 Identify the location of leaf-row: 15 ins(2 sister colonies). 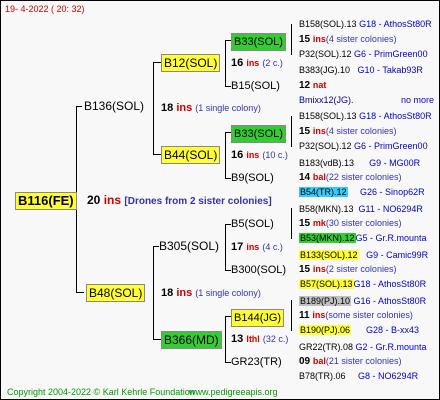
(347, 269).